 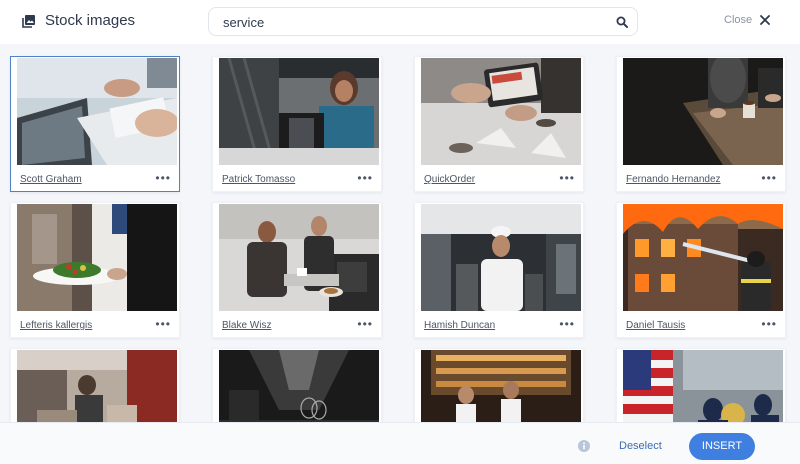 What do you see at coordinates (56, 325) in the screenshot?
I see `author-link: Lefteris kallergis` at bounding box center [56, 325].